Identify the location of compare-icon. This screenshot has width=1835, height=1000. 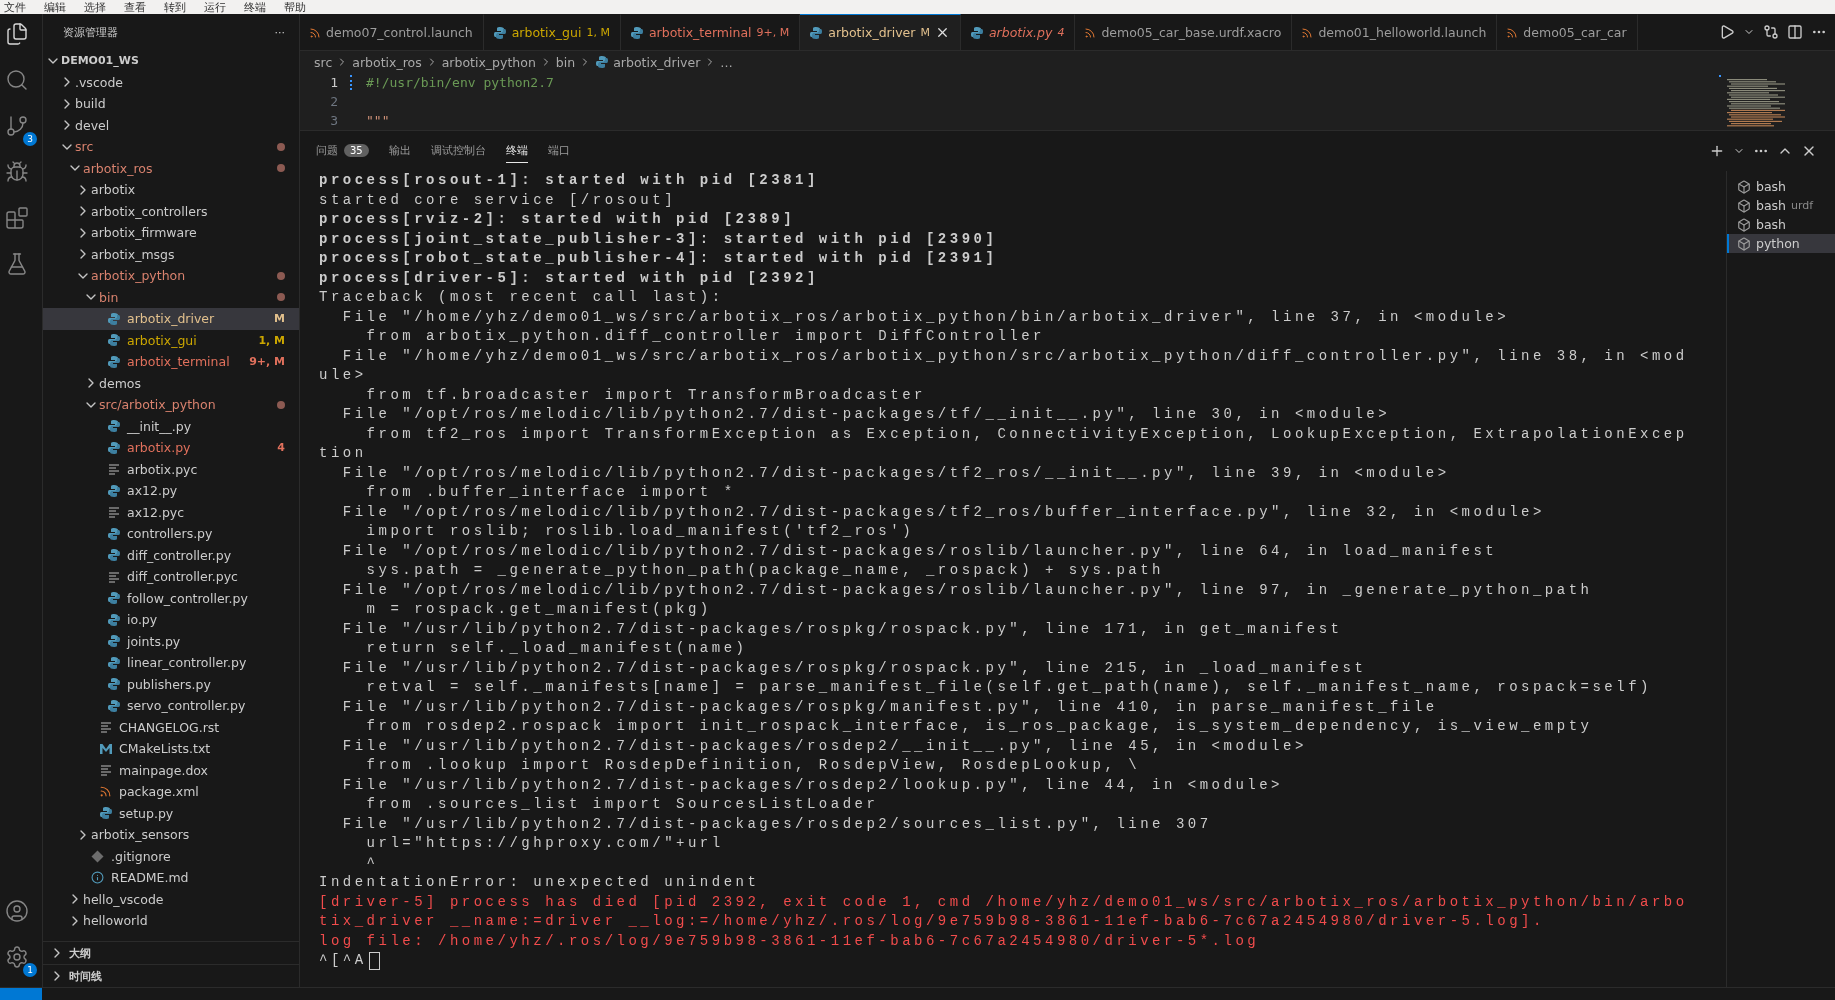
(1771, 32).